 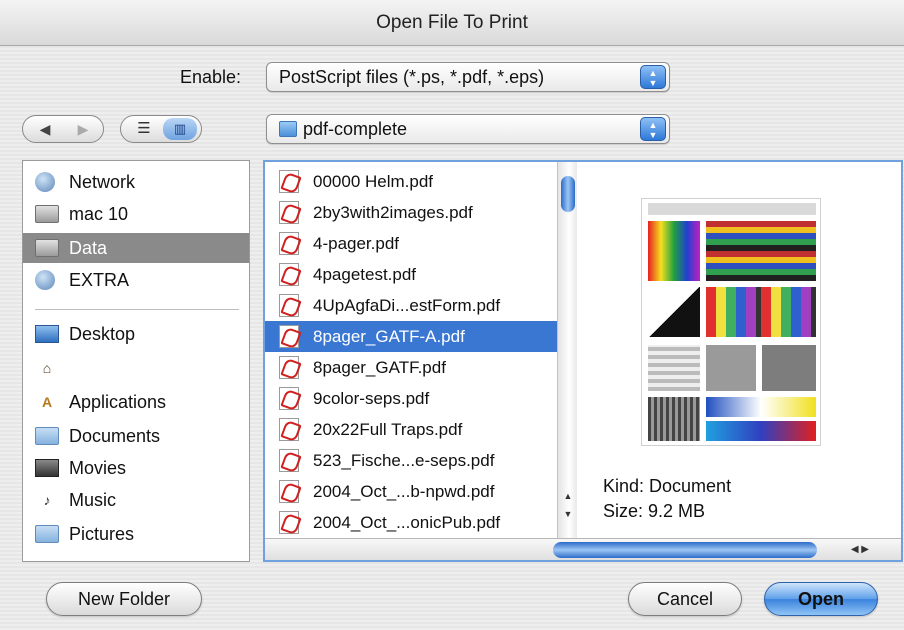 What do you see at coordinates (379, 367) in the screenshot?
I see `file-name: 8pager_GATF.pdf` at bounding box center [379, 367].